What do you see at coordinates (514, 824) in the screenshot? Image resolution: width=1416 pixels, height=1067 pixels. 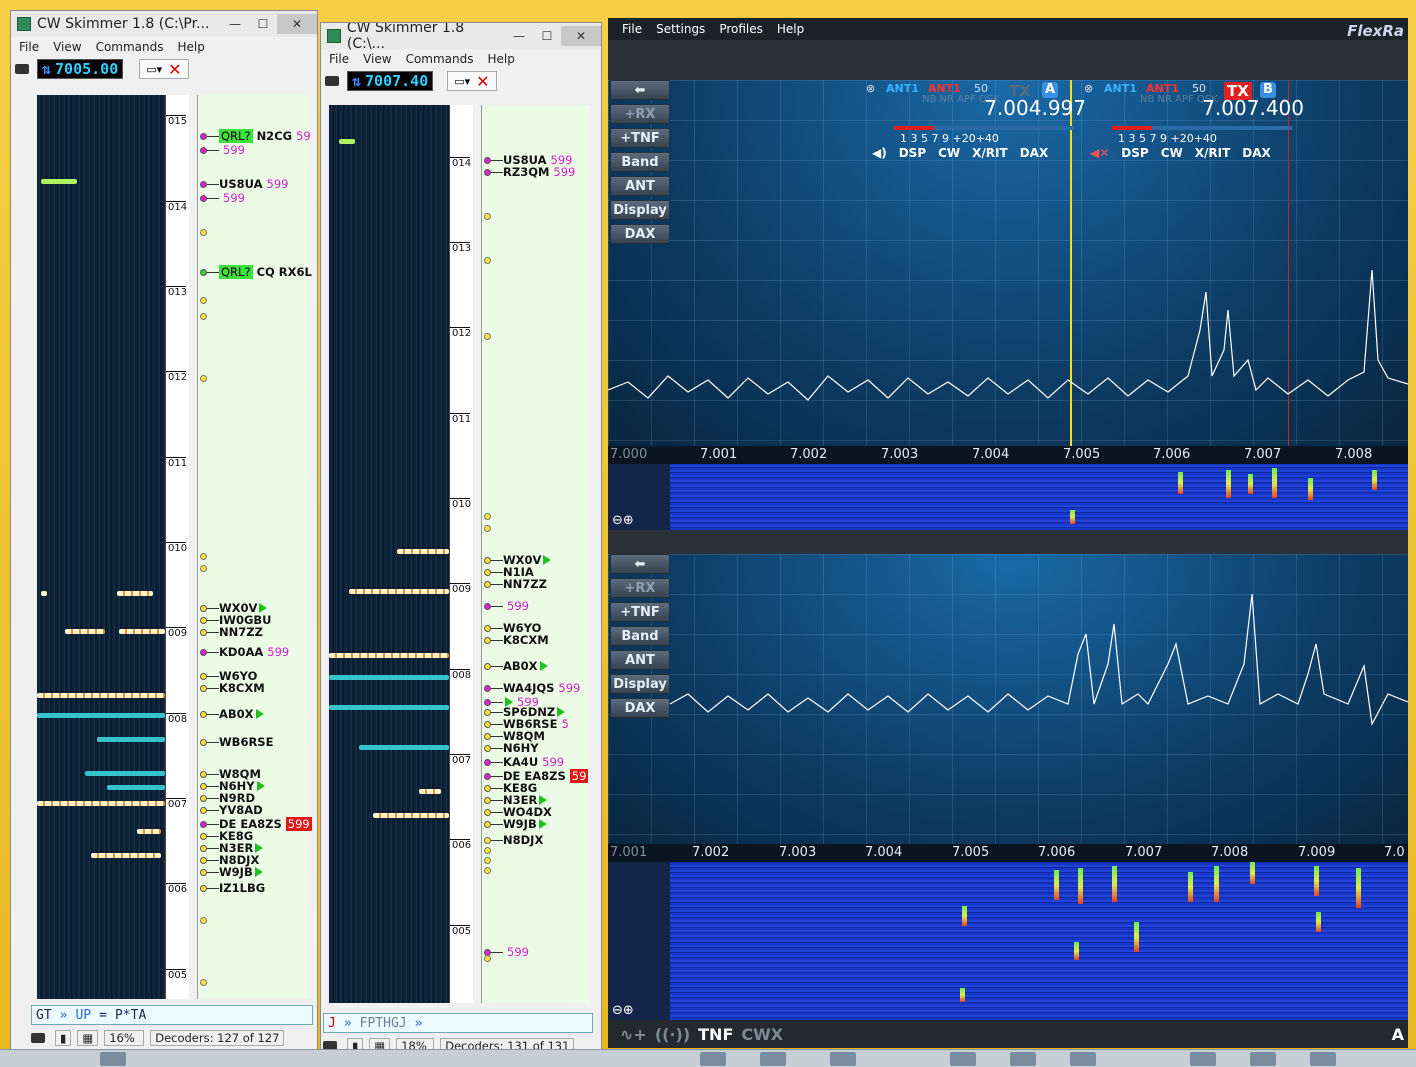 I see `spot-entry: W9JB` at bounding box center [514, 824].